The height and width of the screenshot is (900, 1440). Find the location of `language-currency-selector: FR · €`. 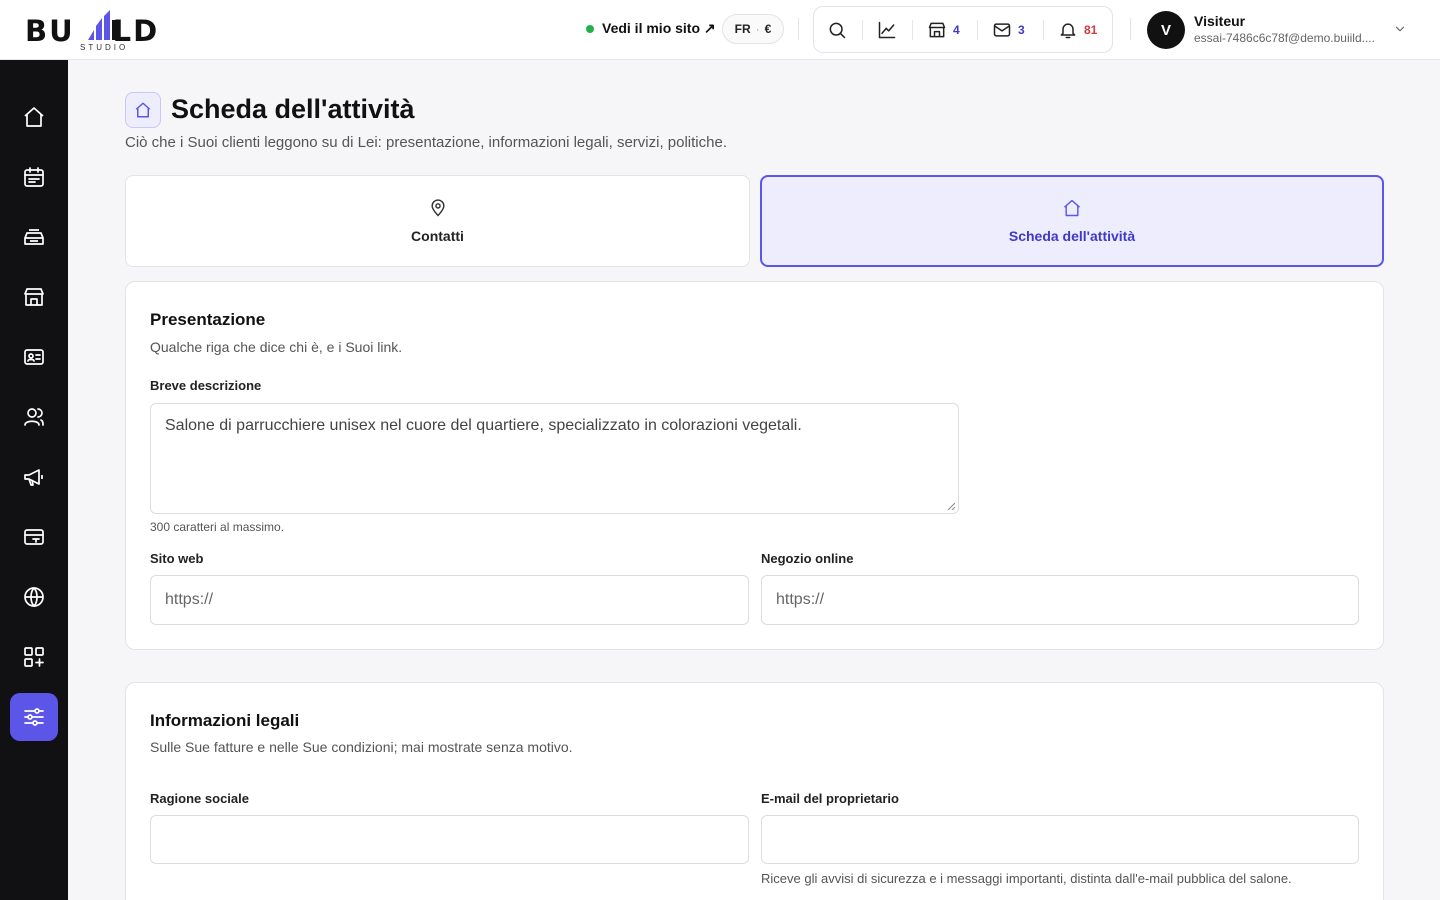

language-currency-selector: FR · € is located at coordinates (753, 29).